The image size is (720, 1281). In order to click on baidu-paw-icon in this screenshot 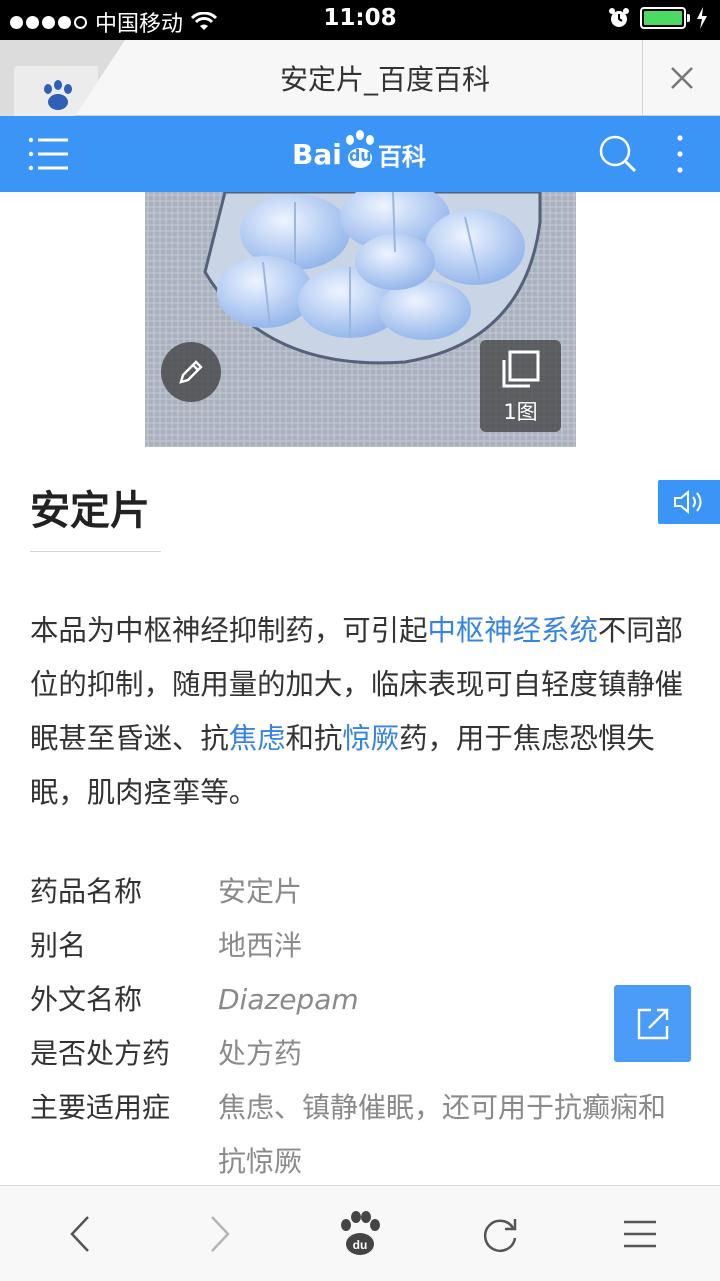, I will do `click(58, 95)`.